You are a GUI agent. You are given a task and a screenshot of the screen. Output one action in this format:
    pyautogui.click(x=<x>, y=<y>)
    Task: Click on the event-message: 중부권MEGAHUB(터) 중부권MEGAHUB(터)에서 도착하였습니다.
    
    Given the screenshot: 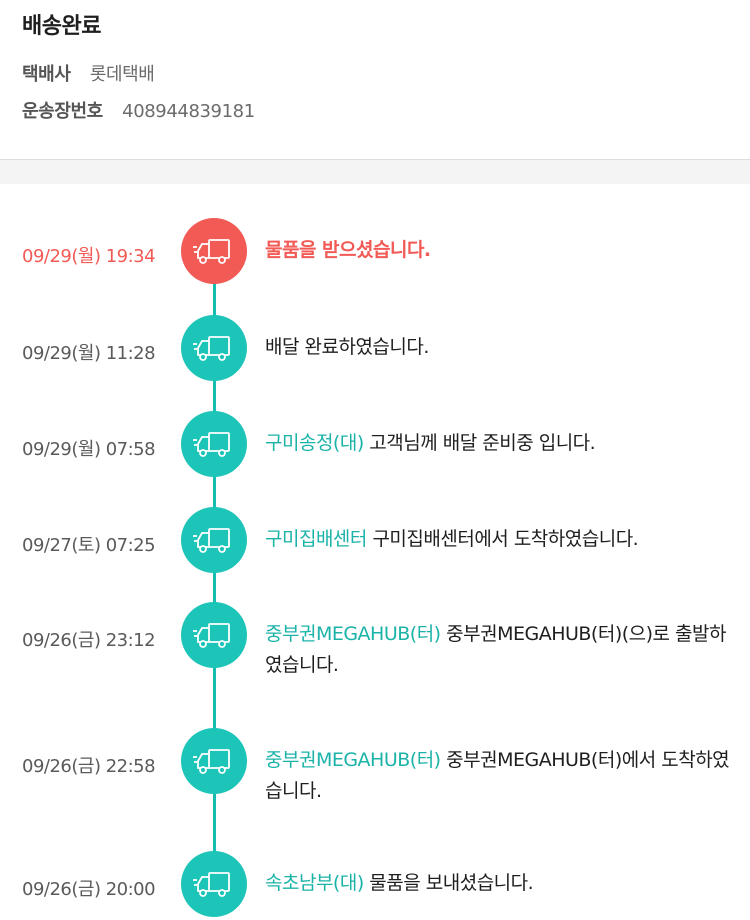 What is the action you would take?
    pyautogui.click(x=500, y=776)
    